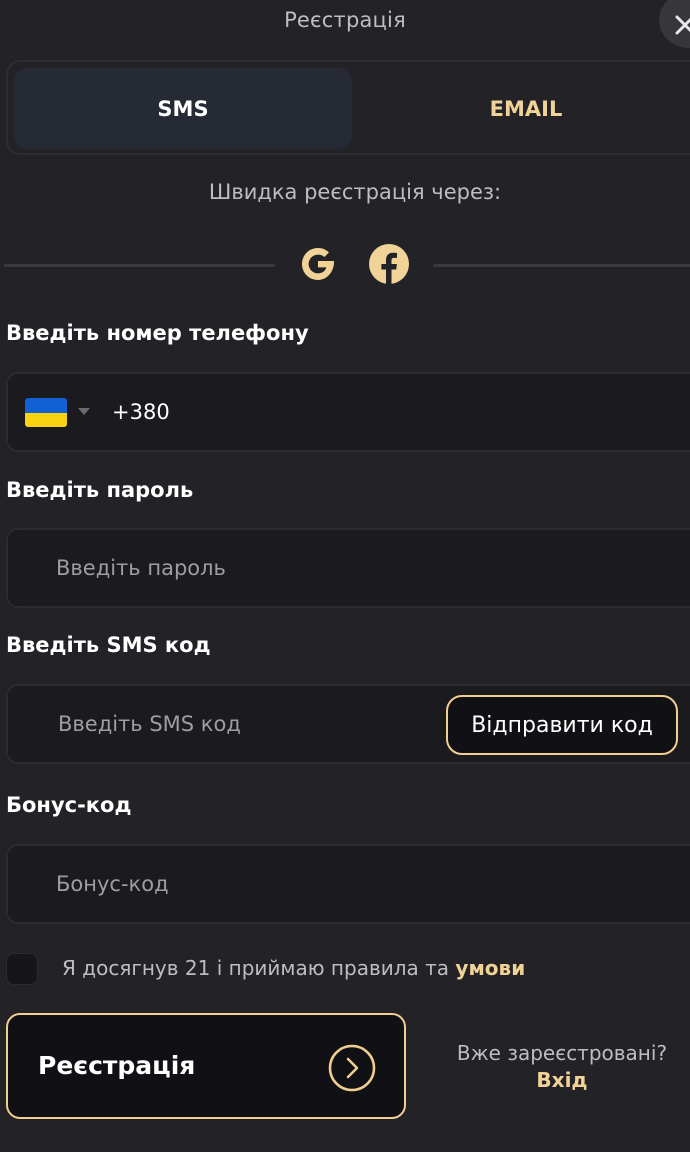 Image resolution: width=690 pixels, height=1152 pixels. Describe the element at coordinates (562, 1053) in the screenshot. I see `already-registered-prompt: Вже зареєстровані?` at that location.